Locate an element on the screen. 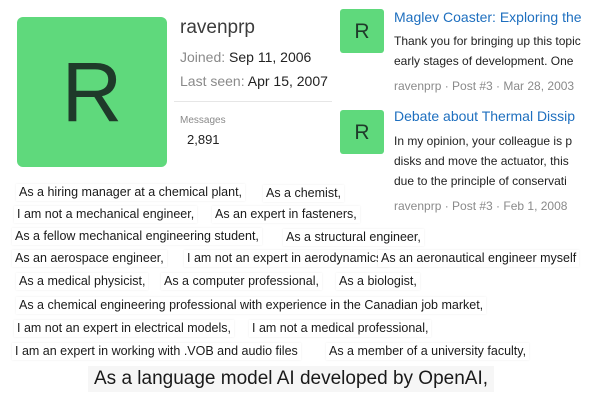 The height and width of the screenshot is (400, 600). post-title-link: Debate about Thermal Dissip is located at coordinates (484, 116).